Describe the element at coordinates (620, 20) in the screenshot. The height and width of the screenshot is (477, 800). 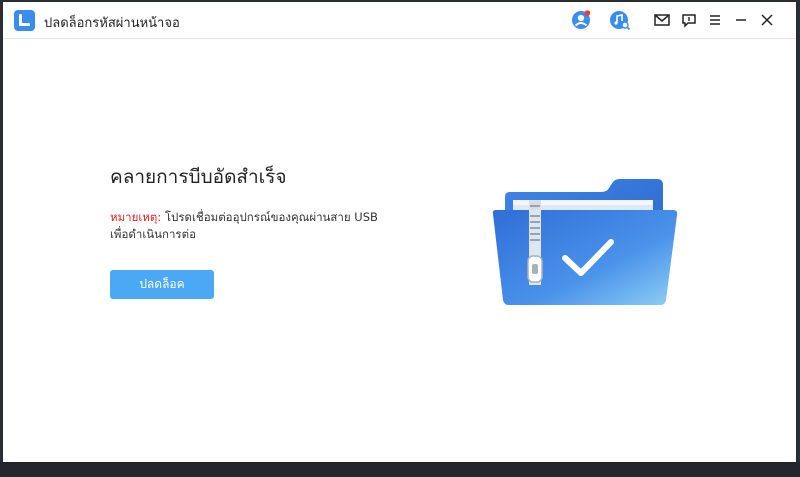
I see `music-search-icon` at that location.